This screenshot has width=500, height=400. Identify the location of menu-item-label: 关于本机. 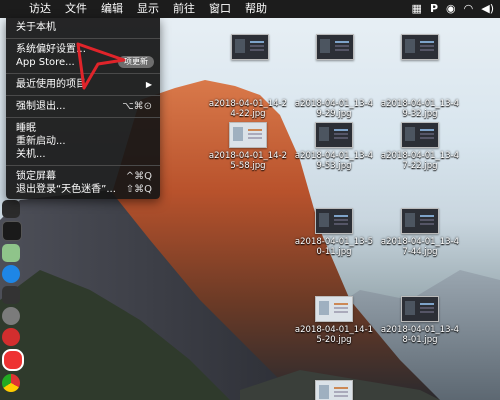
(36, 27).